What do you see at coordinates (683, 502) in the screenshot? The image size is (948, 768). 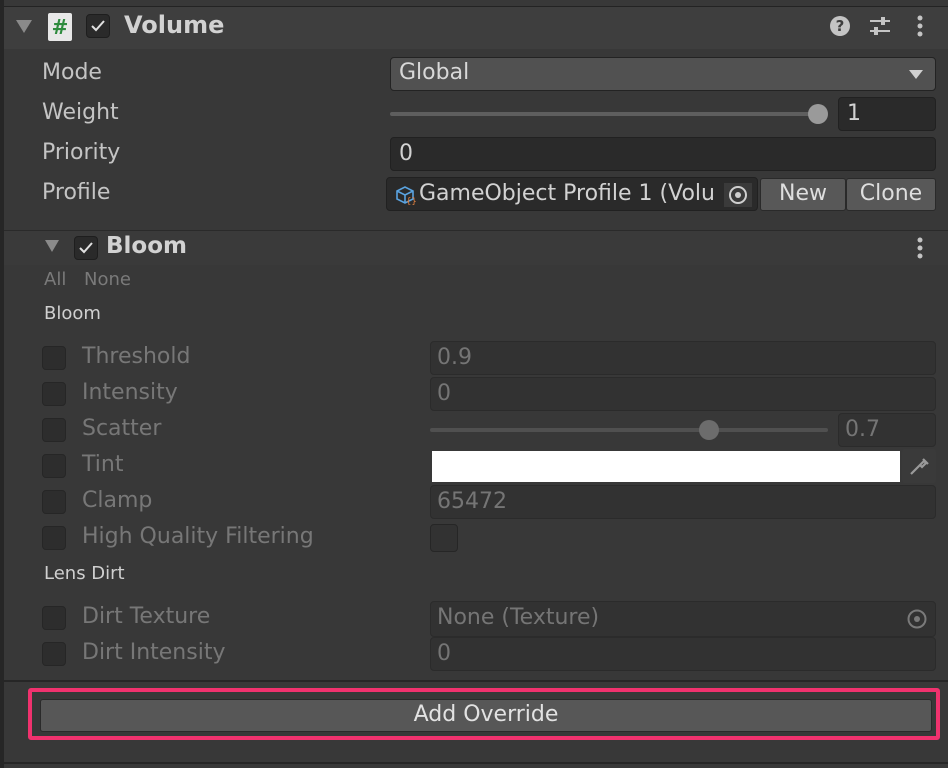 I see `clamp-input: 65472` at bounding box center [683, 502].